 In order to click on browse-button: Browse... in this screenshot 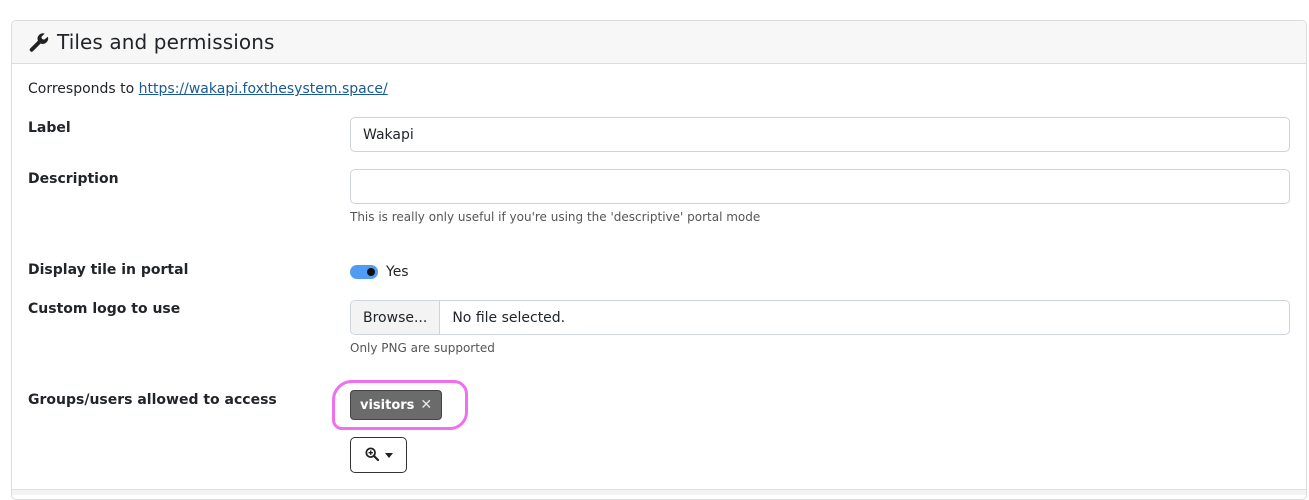, I will do `click(396, 317)`.